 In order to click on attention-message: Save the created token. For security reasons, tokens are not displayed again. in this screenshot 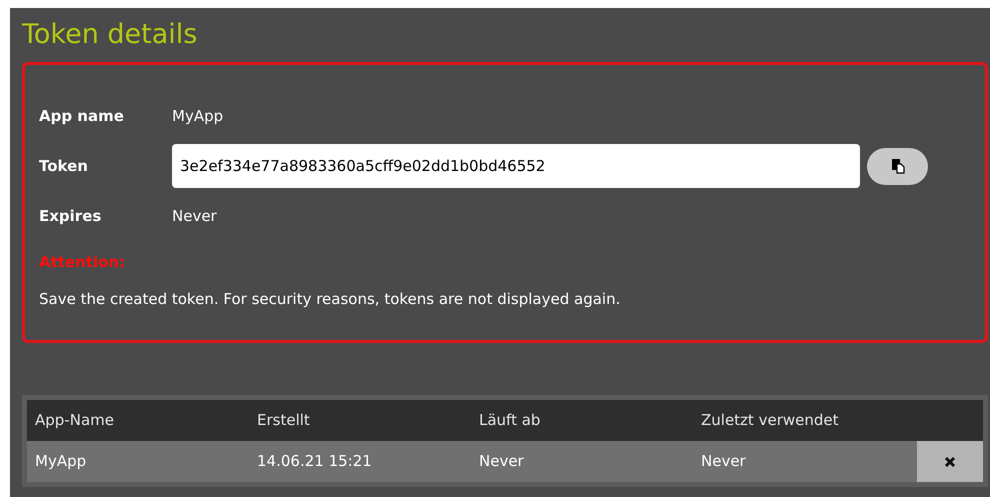, I will do `click(329, 299)`.